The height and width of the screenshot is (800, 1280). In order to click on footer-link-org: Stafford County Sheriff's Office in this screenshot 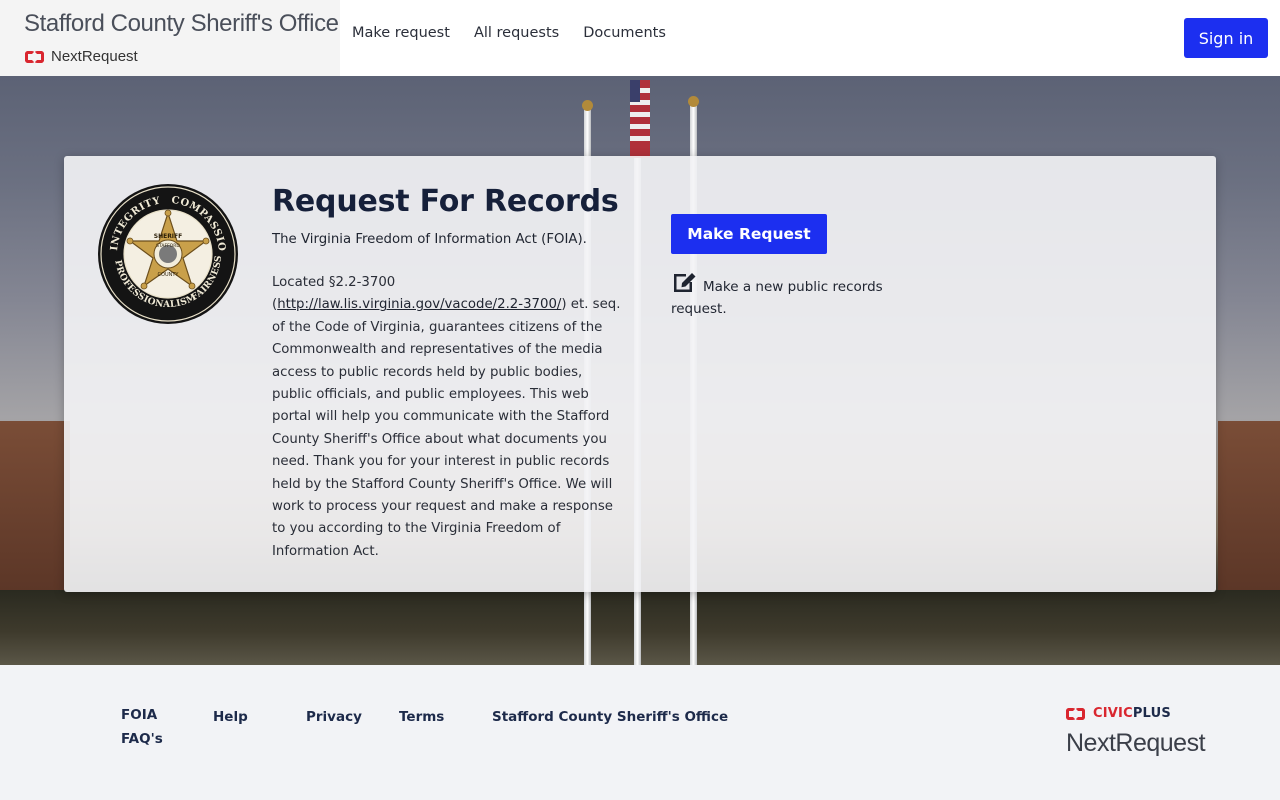, I will do `click(610, 717)`.